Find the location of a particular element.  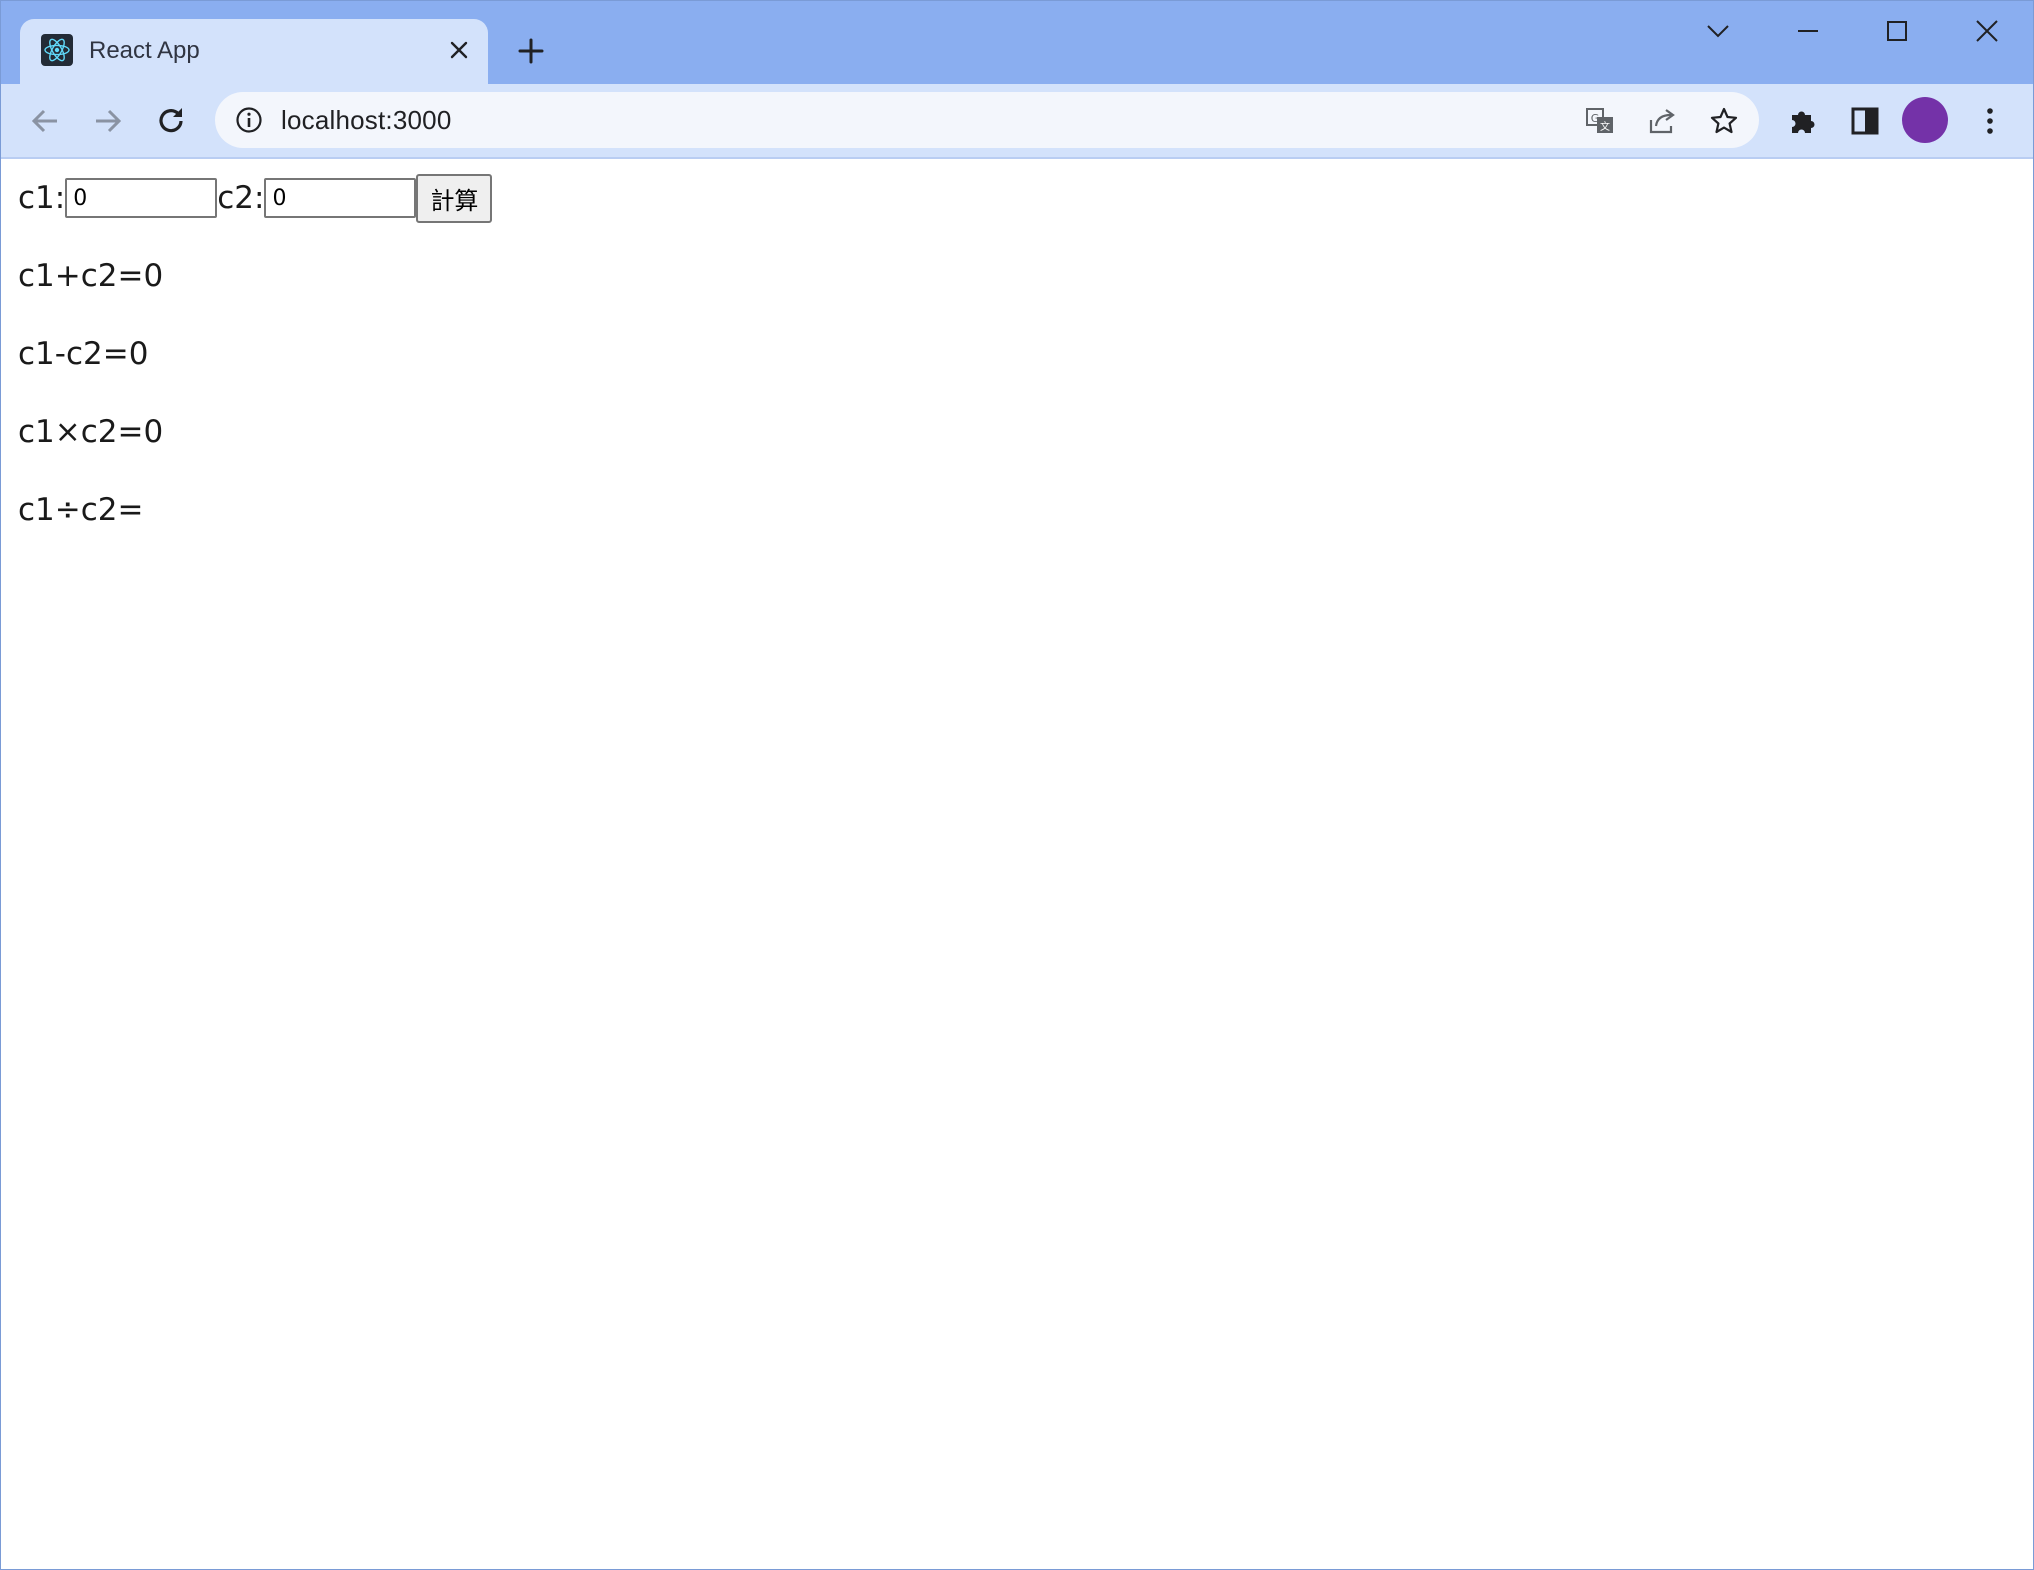

tab-title: React App is located at coordinates (144, 50).